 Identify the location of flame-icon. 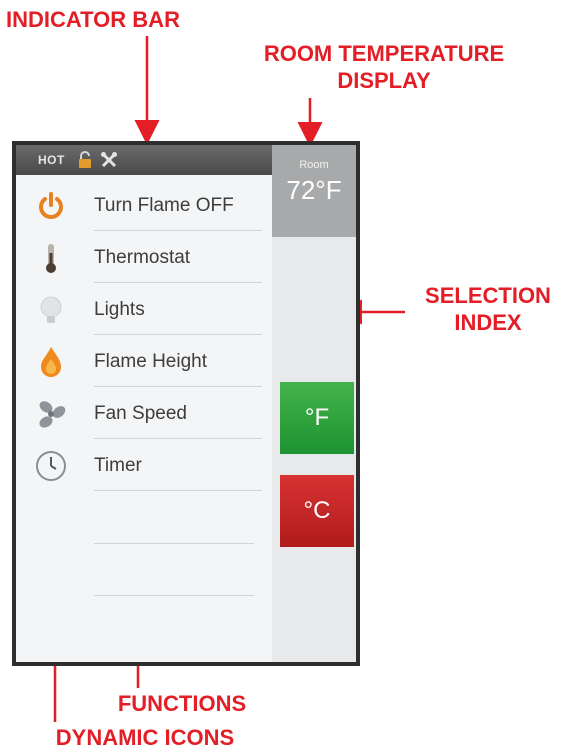
(51, 362).